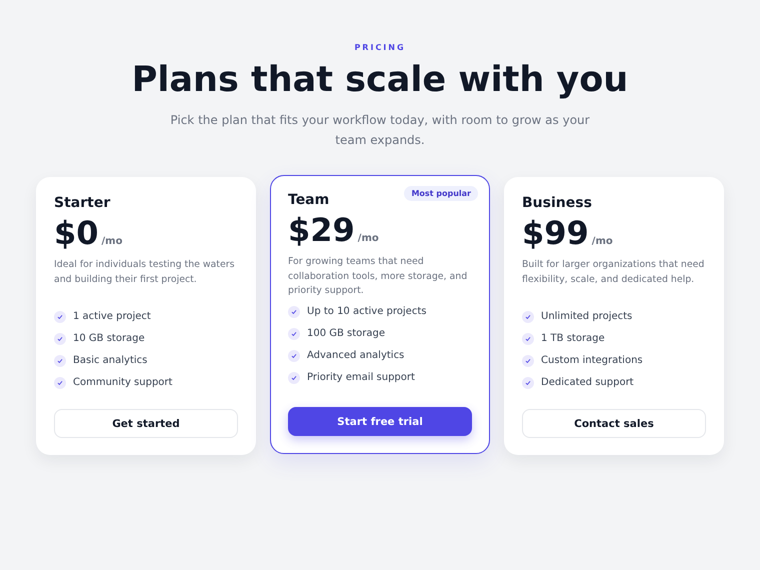 This screenshot has height=570, width=760. What do you see at coordinates (82, 203) in the screenshot?
I see `plan-name: Starter` at bounding box center [82, 203].